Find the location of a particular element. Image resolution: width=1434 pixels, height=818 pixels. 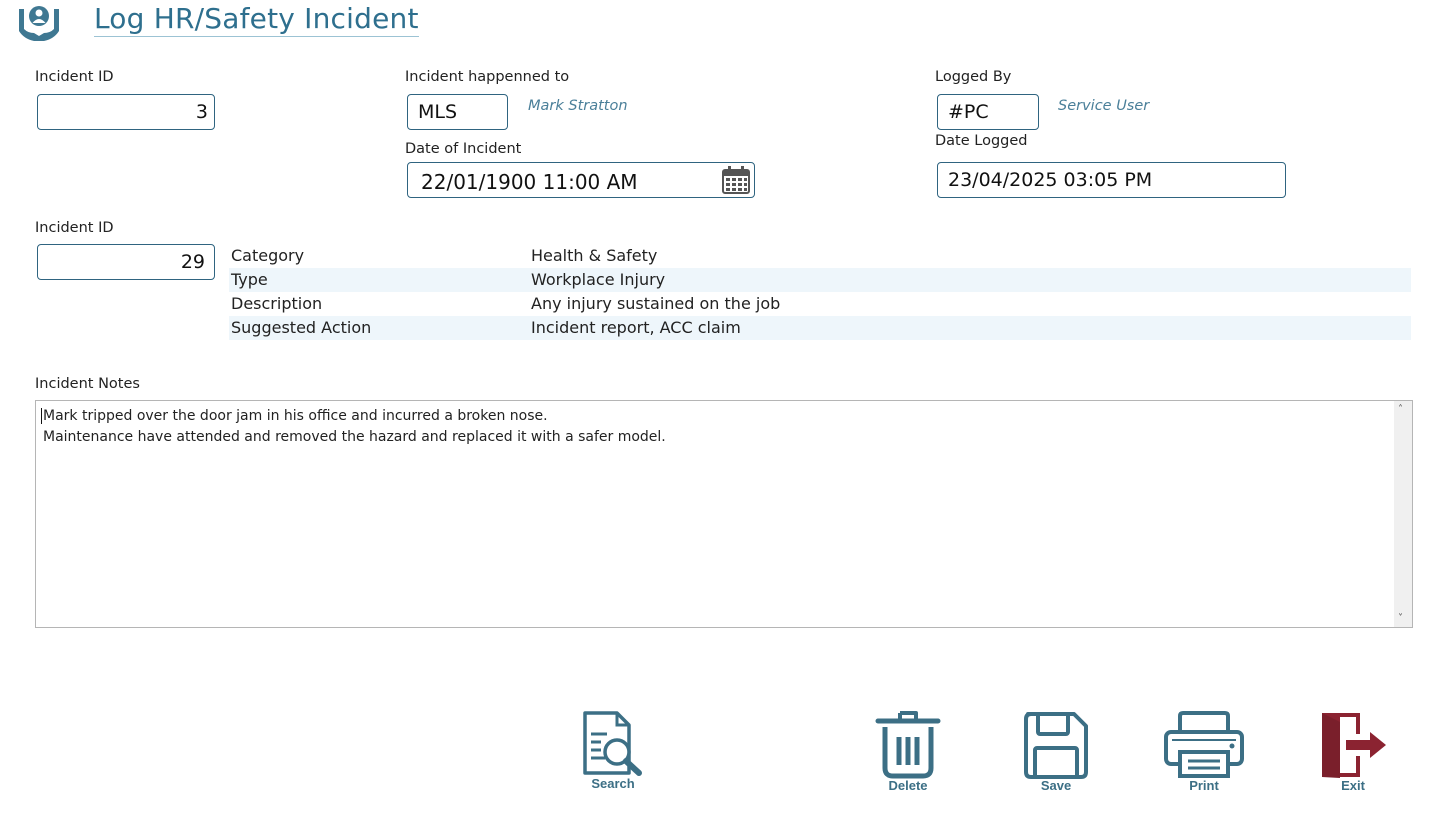

detail-key: Description is located at coordinates (277, 303).